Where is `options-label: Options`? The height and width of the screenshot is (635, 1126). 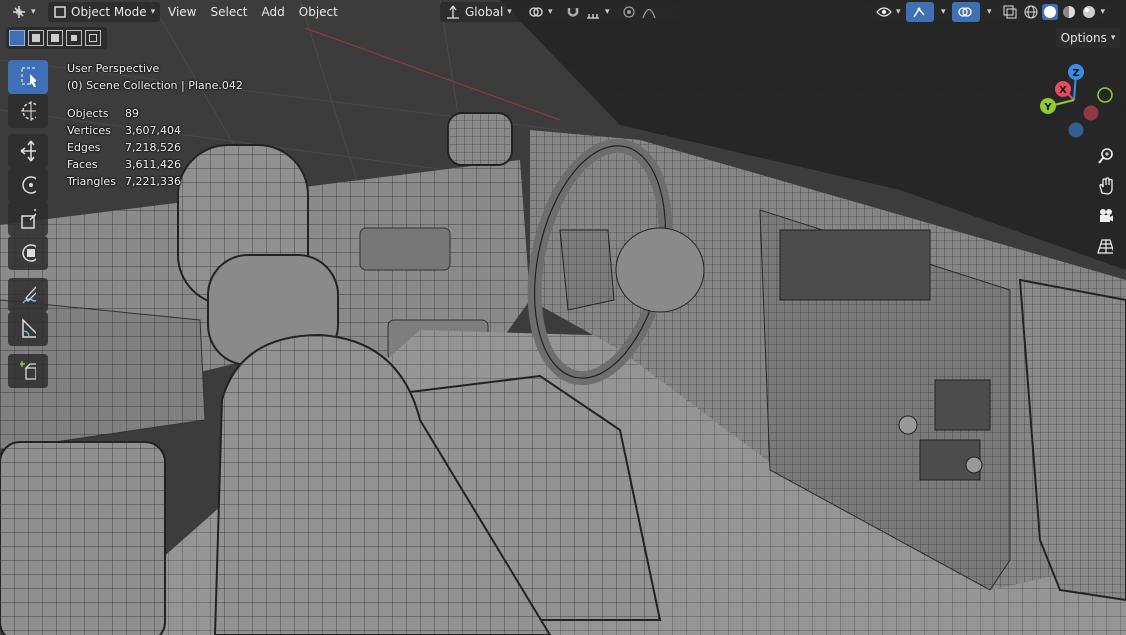
options-label: Options is located at coordinates (1083, 38).